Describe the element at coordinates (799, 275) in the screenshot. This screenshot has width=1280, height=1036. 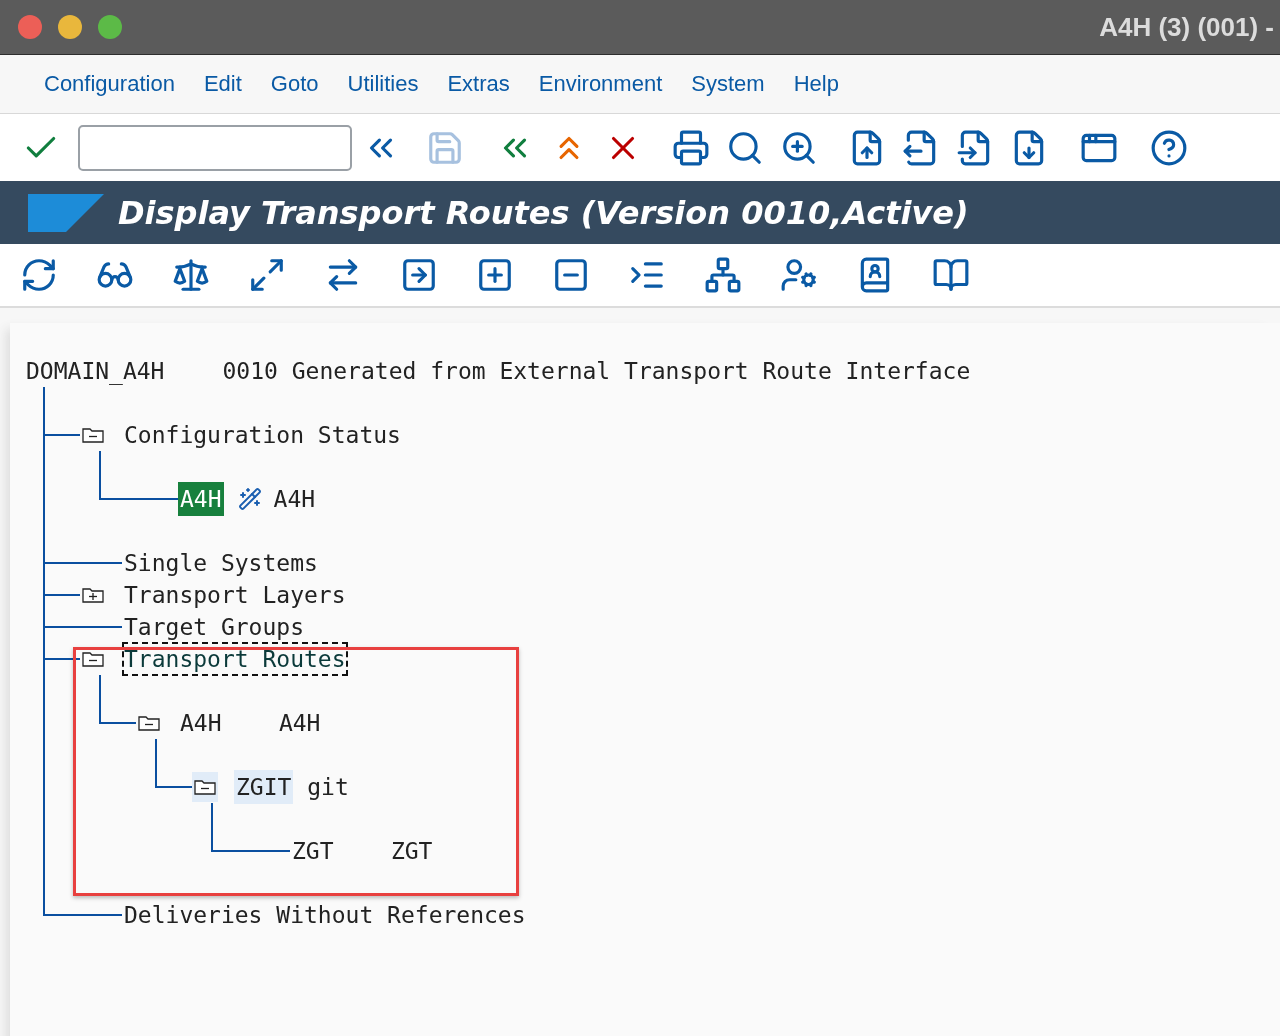
I see `user-settings-icon` at that location.